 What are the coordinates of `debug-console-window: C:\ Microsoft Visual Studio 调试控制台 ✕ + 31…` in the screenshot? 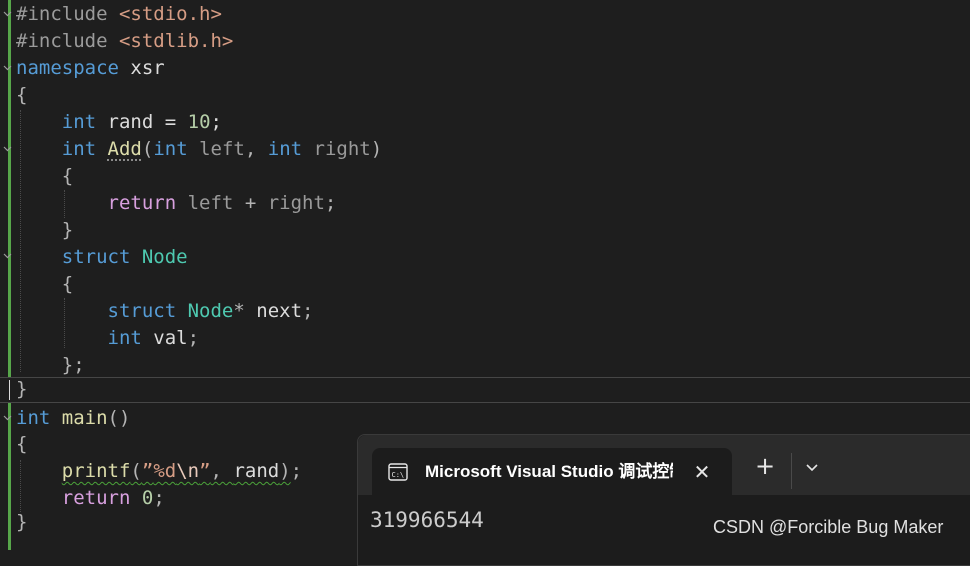 It's located at (663, 500).